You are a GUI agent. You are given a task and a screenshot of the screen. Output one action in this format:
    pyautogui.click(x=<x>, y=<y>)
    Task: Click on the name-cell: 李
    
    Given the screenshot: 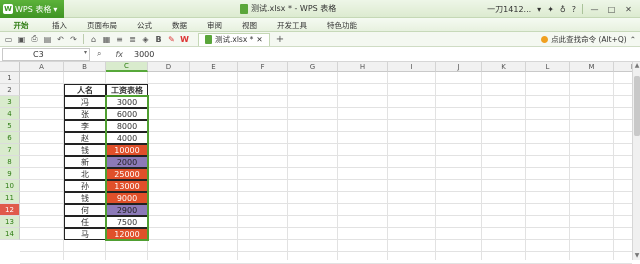 What is the action you would take?
    pyautogui.click(x=85, y=126)
    